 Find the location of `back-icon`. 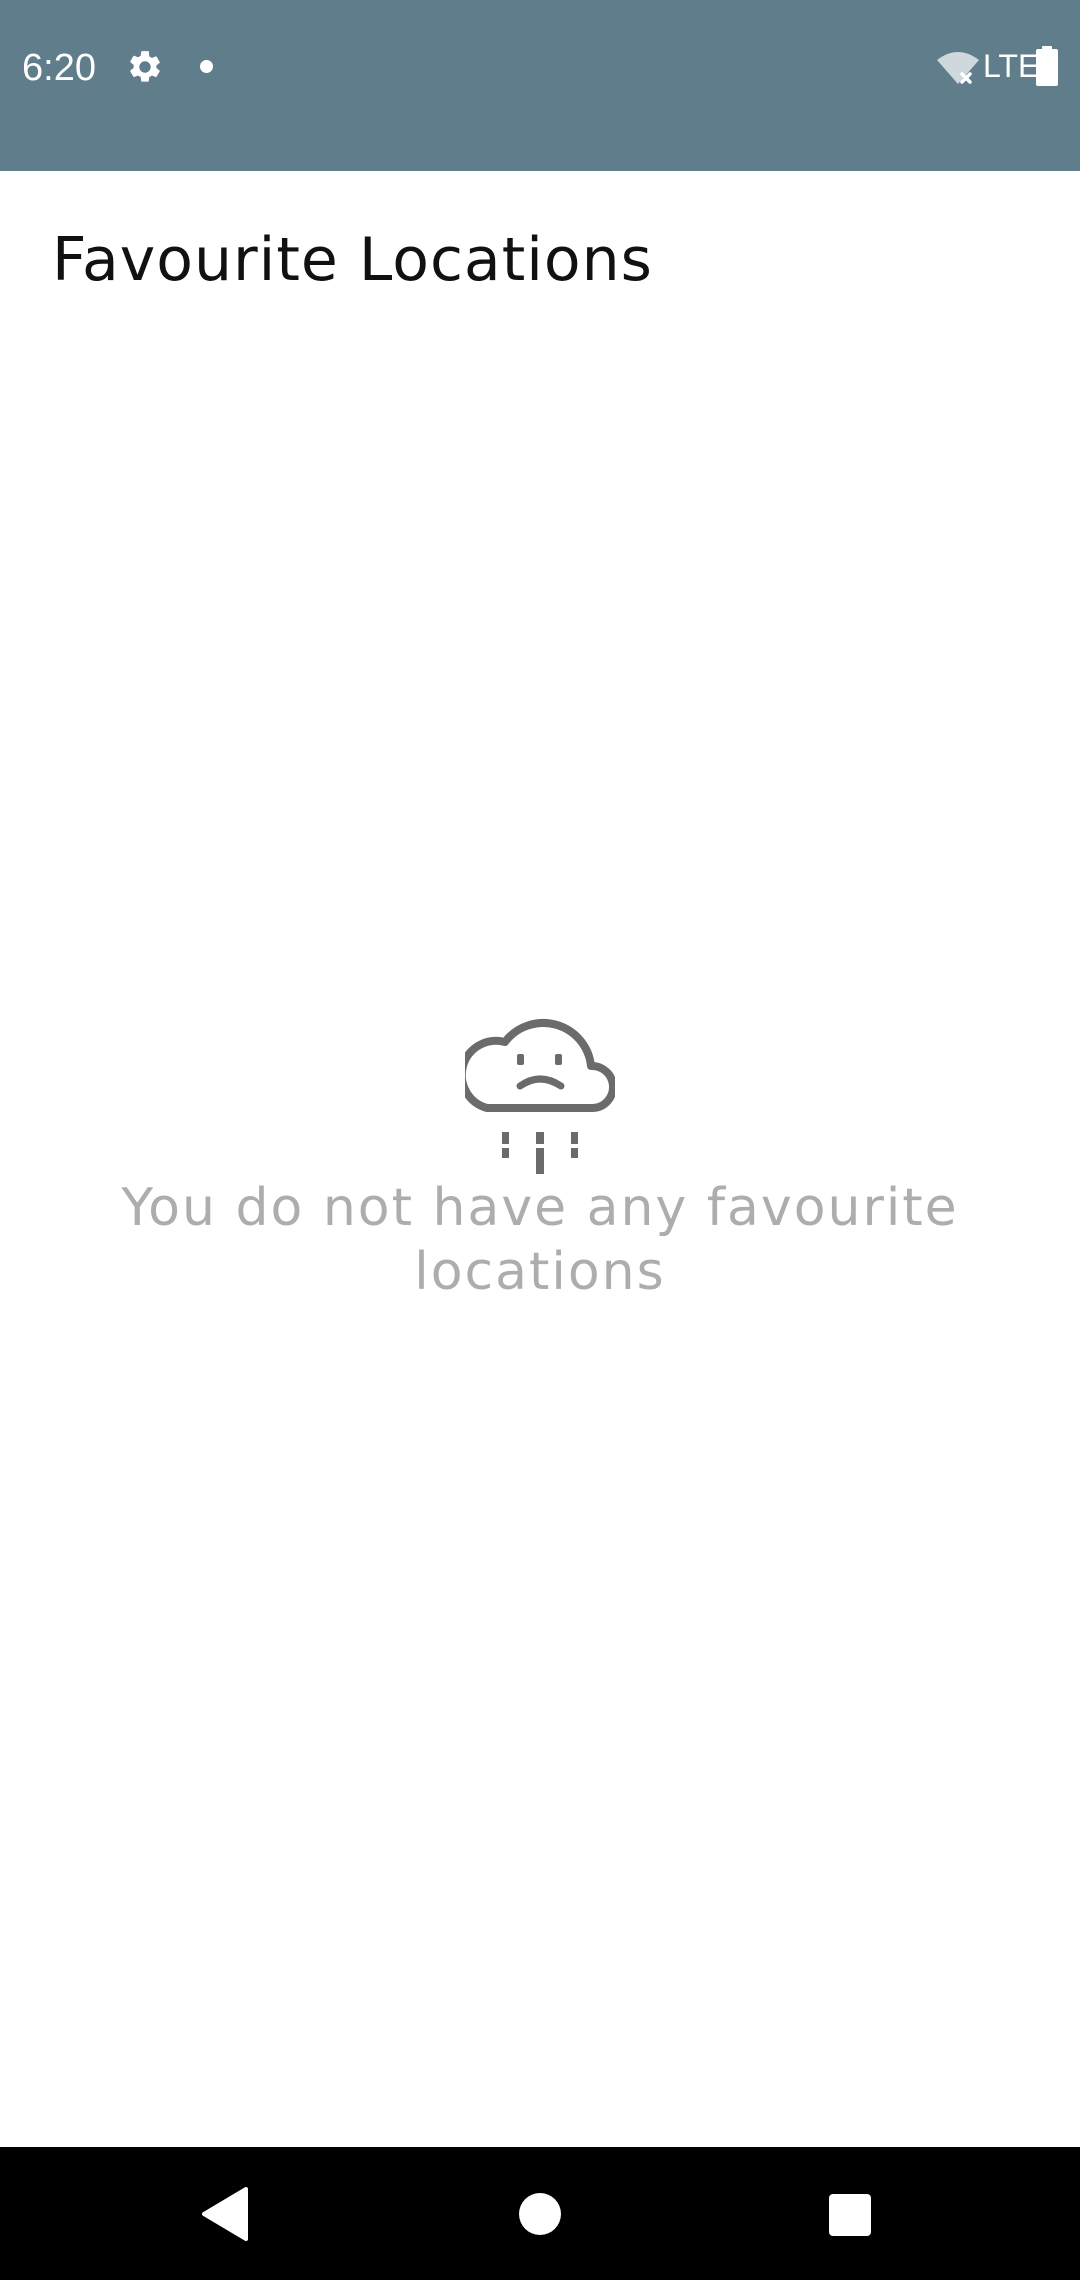

back-icon is located at coordinates (225, 2214).